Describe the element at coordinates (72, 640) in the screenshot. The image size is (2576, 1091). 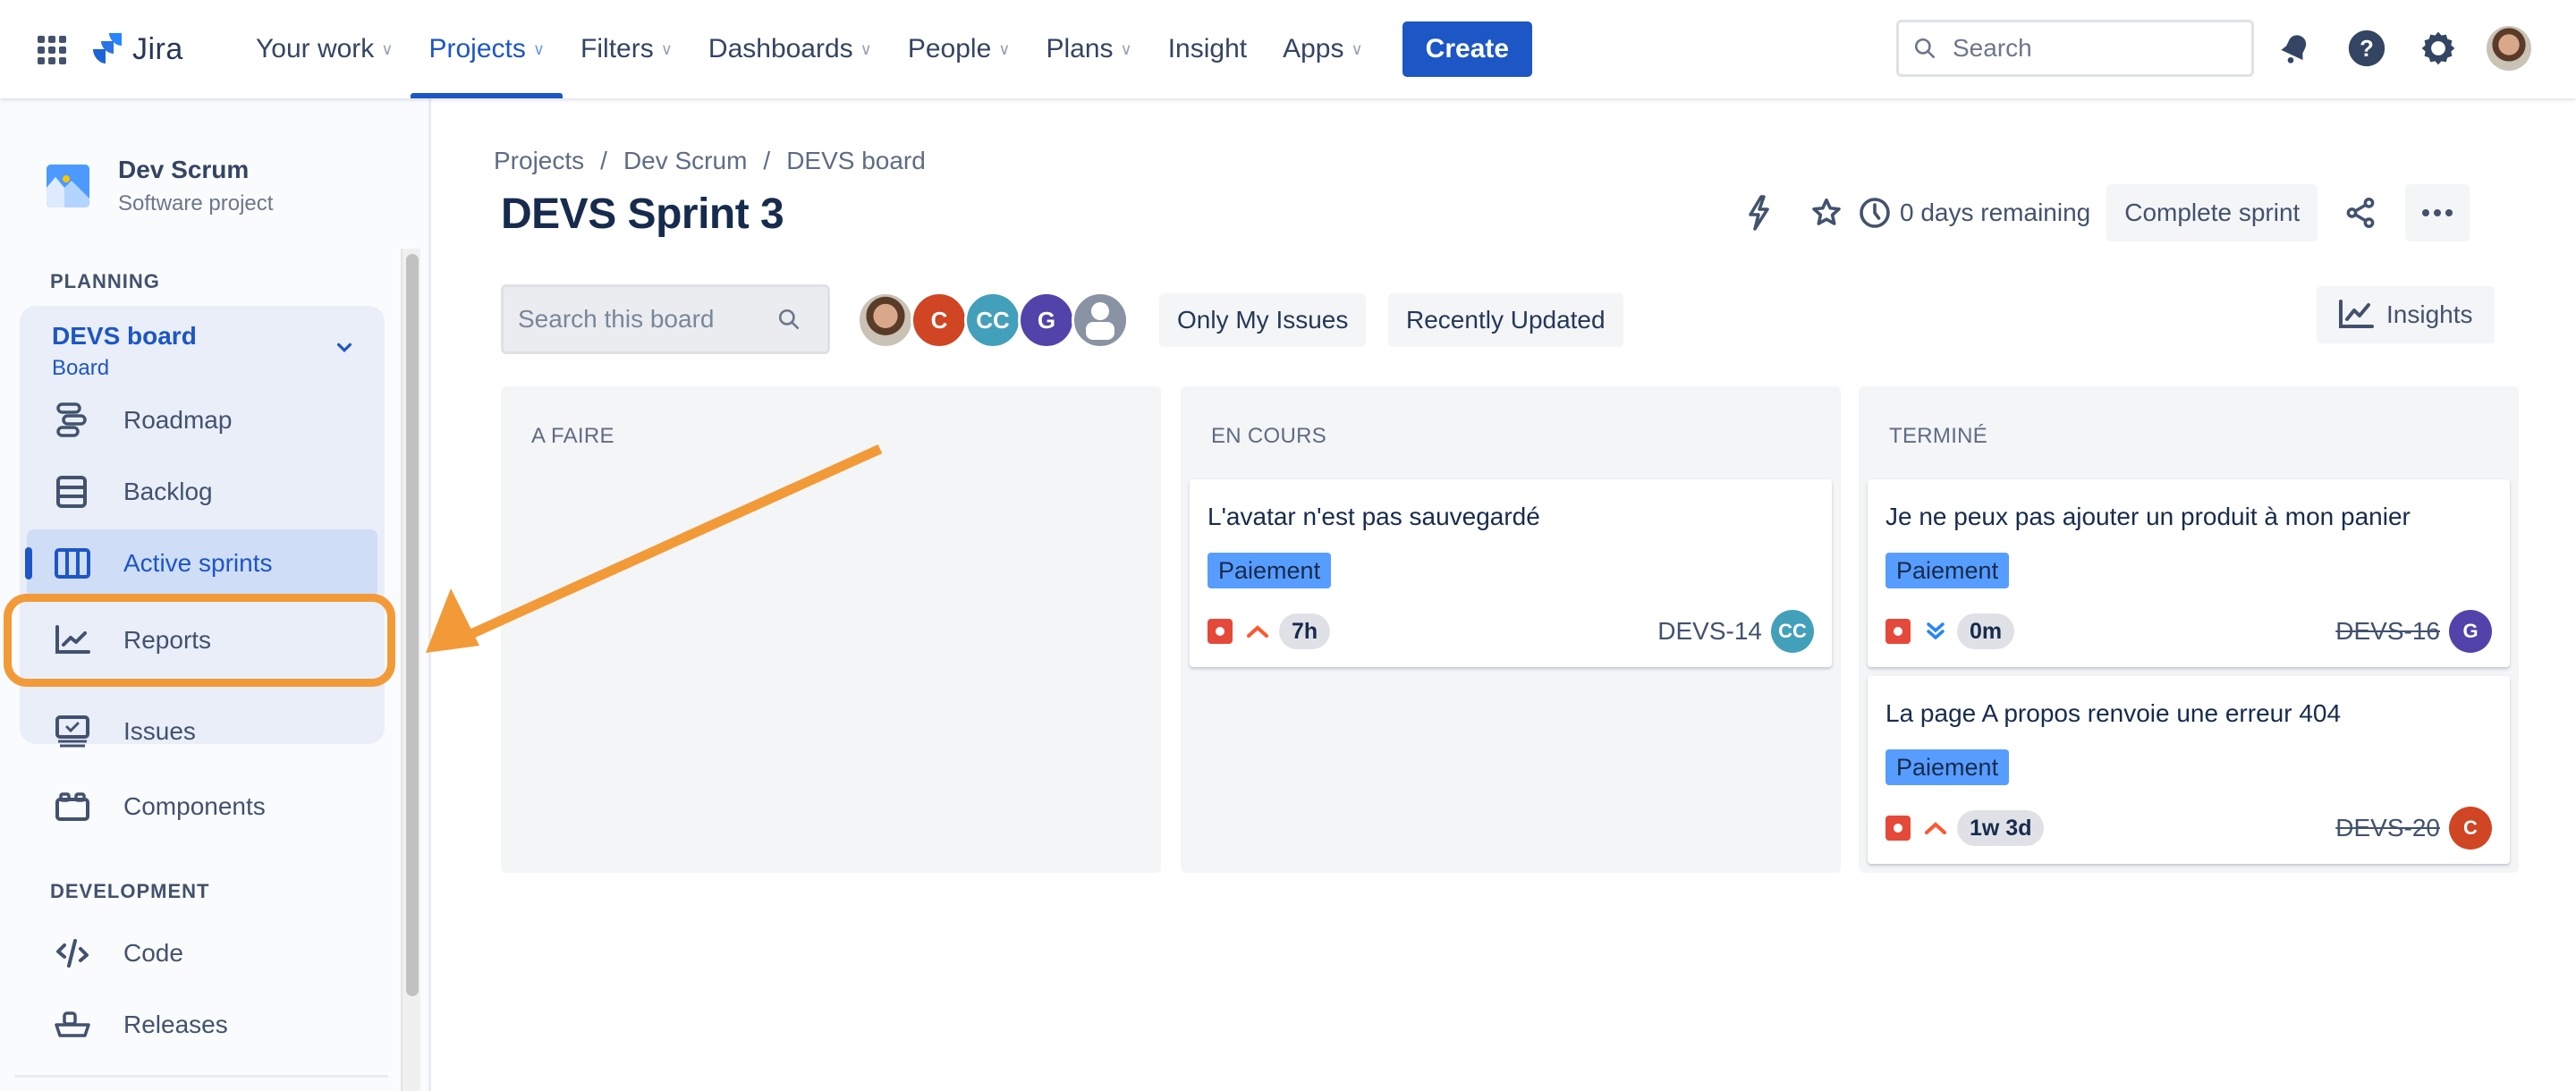
I see `reports-chart-icon` at that location.